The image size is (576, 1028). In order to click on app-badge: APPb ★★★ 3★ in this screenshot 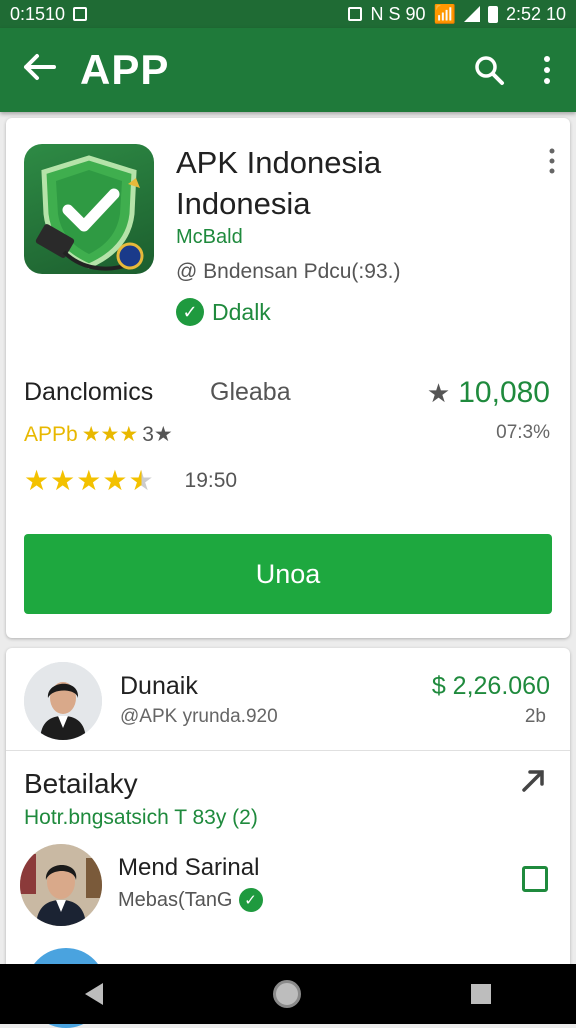, I will do `click(98, 434)`.